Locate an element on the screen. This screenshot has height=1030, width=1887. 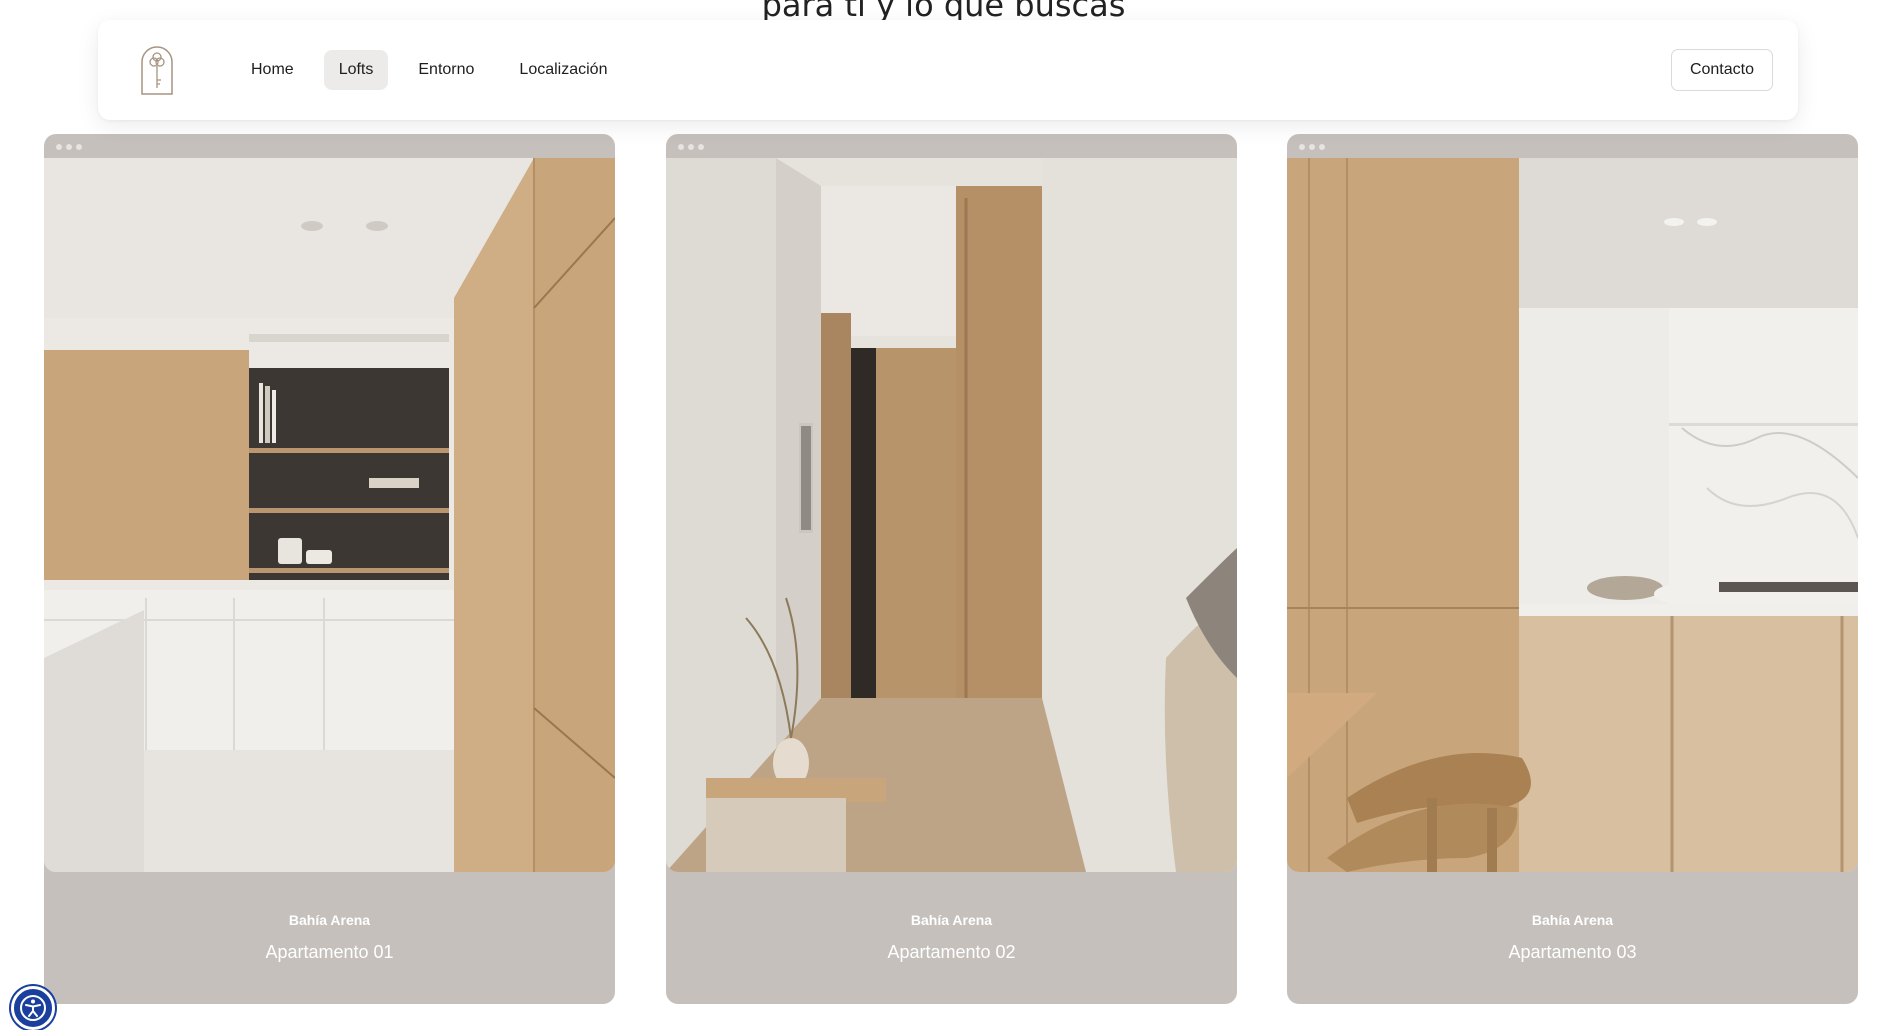
main-menu: Home Lofts Entorno Localización is located at coordinates (429, 70).